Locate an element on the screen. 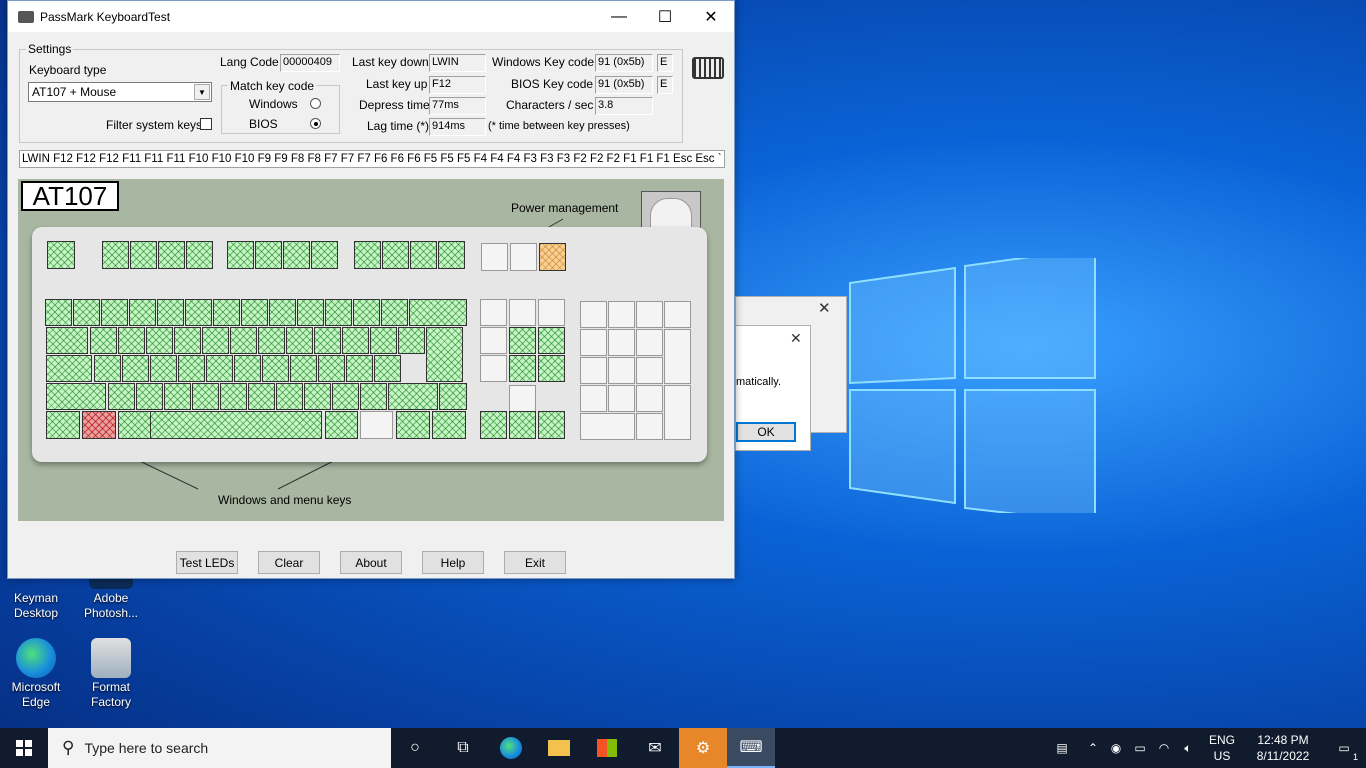 The image size is (1366, 768). chevron-down-icon: ▼ is located at coordinates (202, 92).